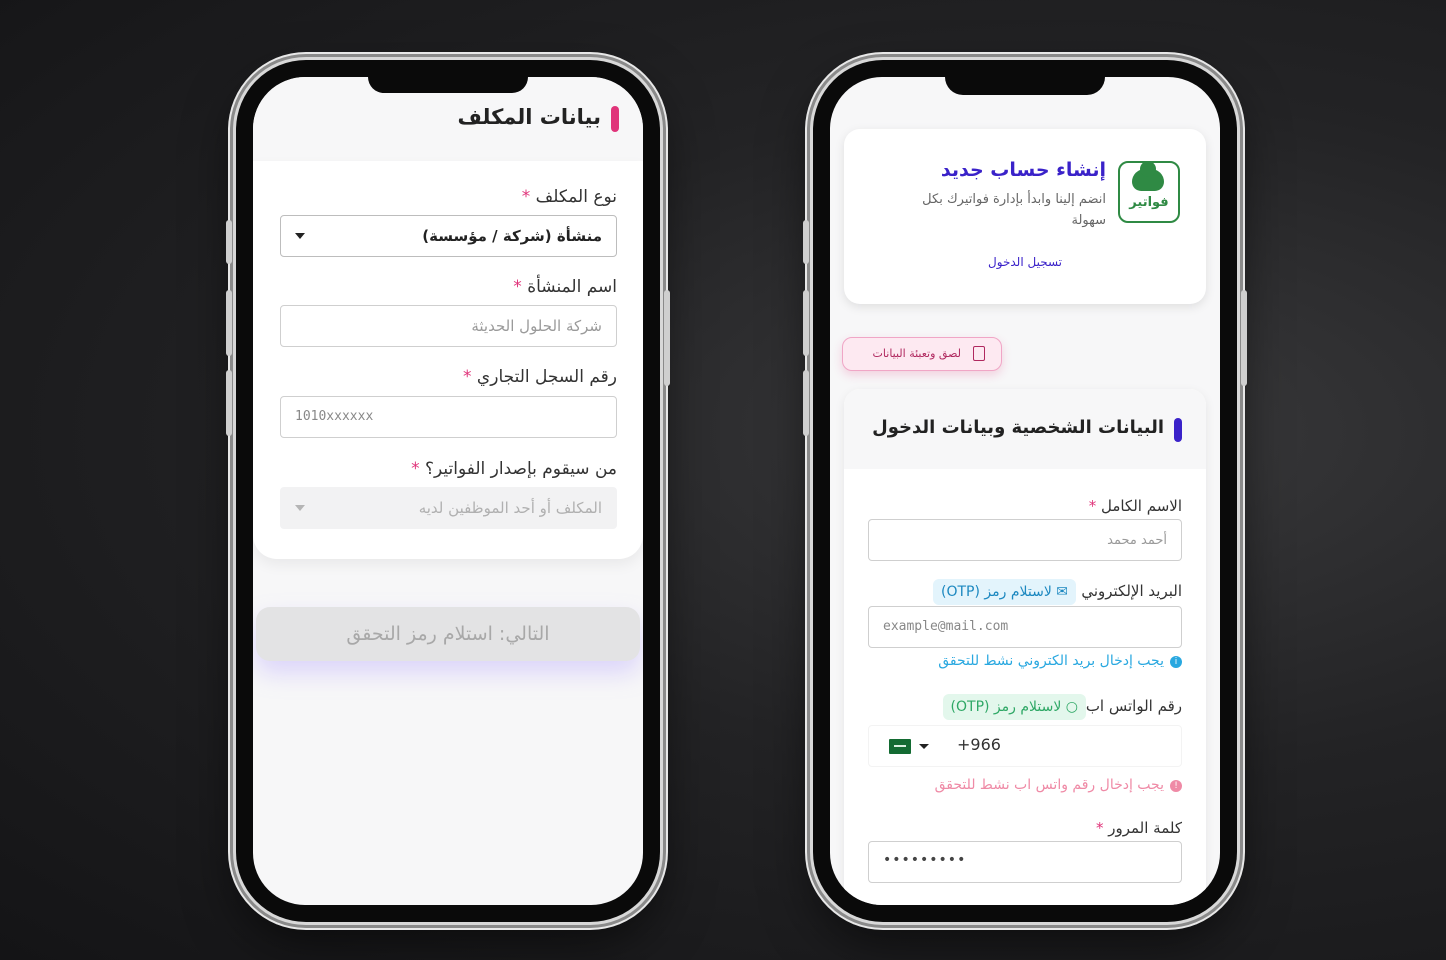  I want to click on email-placeholder: example@mail.com, so click(946, 626).